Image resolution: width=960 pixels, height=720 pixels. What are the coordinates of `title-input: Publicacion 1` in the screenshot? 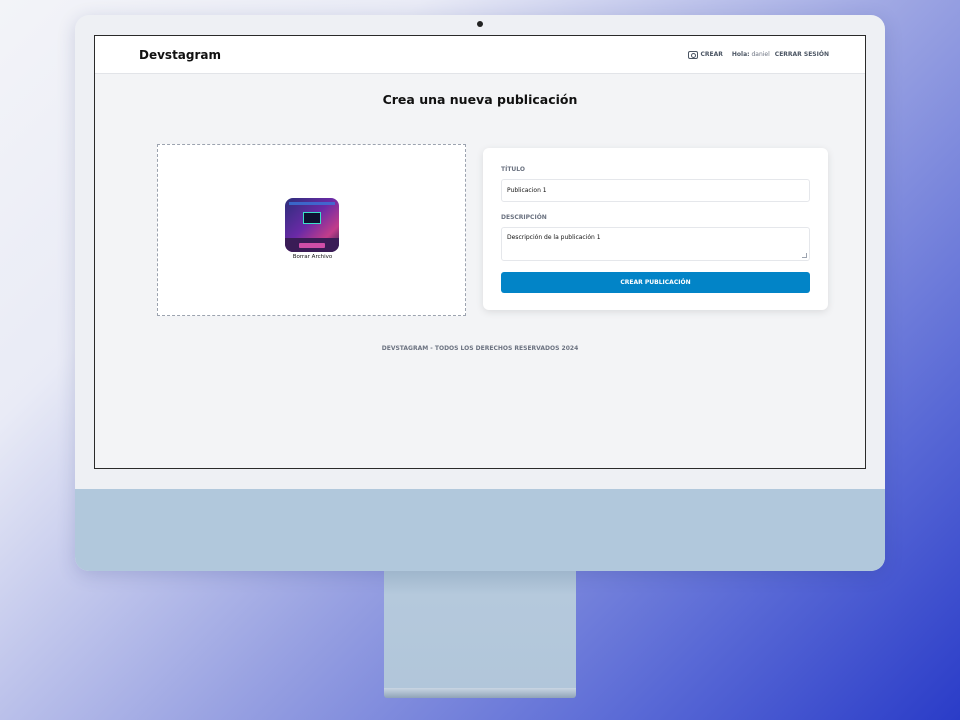 It's located at (655, 190).